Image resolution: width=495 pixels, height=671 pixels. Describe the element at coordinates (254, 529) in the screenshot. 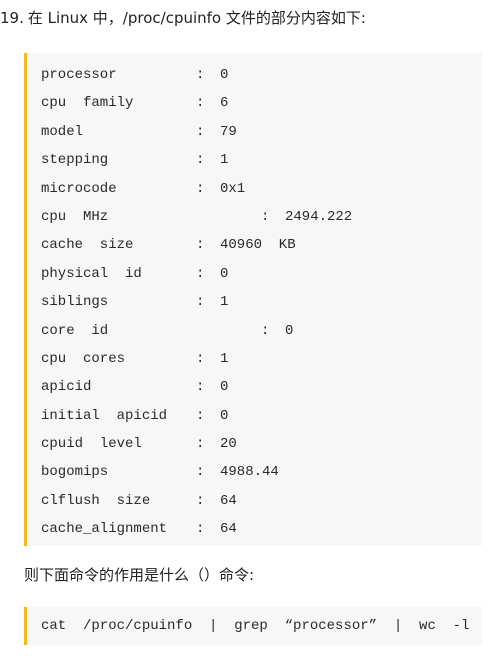

I see `code-line-cache-alignment: cache_alignment : 64` at that location.